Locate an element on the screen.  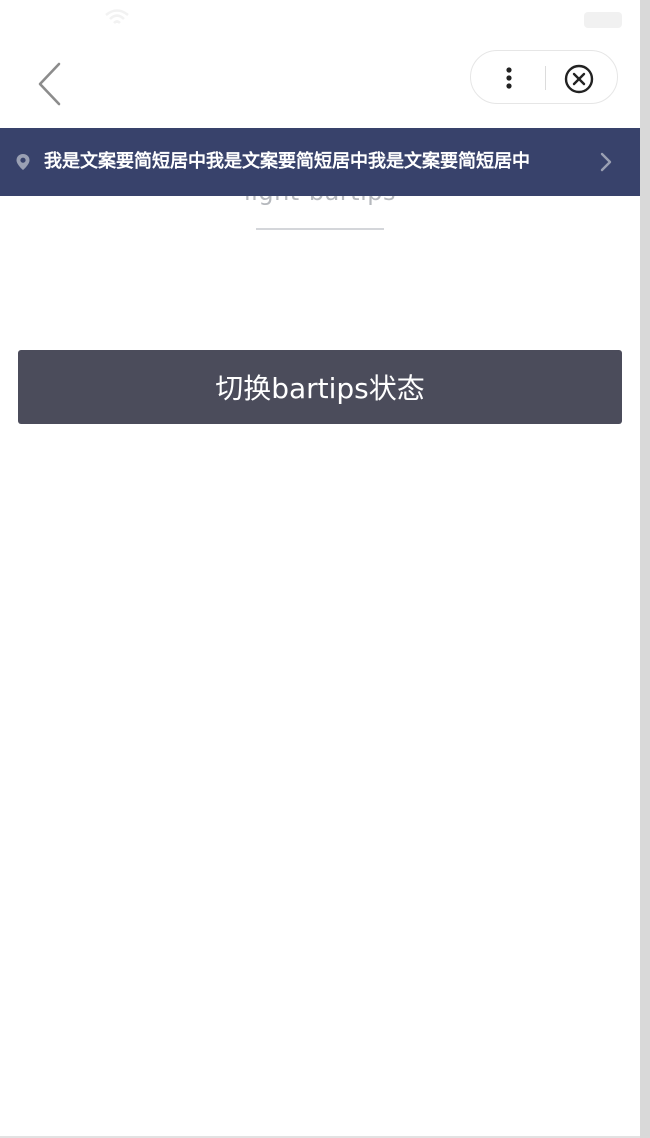
back-button is located at coordinates (50, 84).